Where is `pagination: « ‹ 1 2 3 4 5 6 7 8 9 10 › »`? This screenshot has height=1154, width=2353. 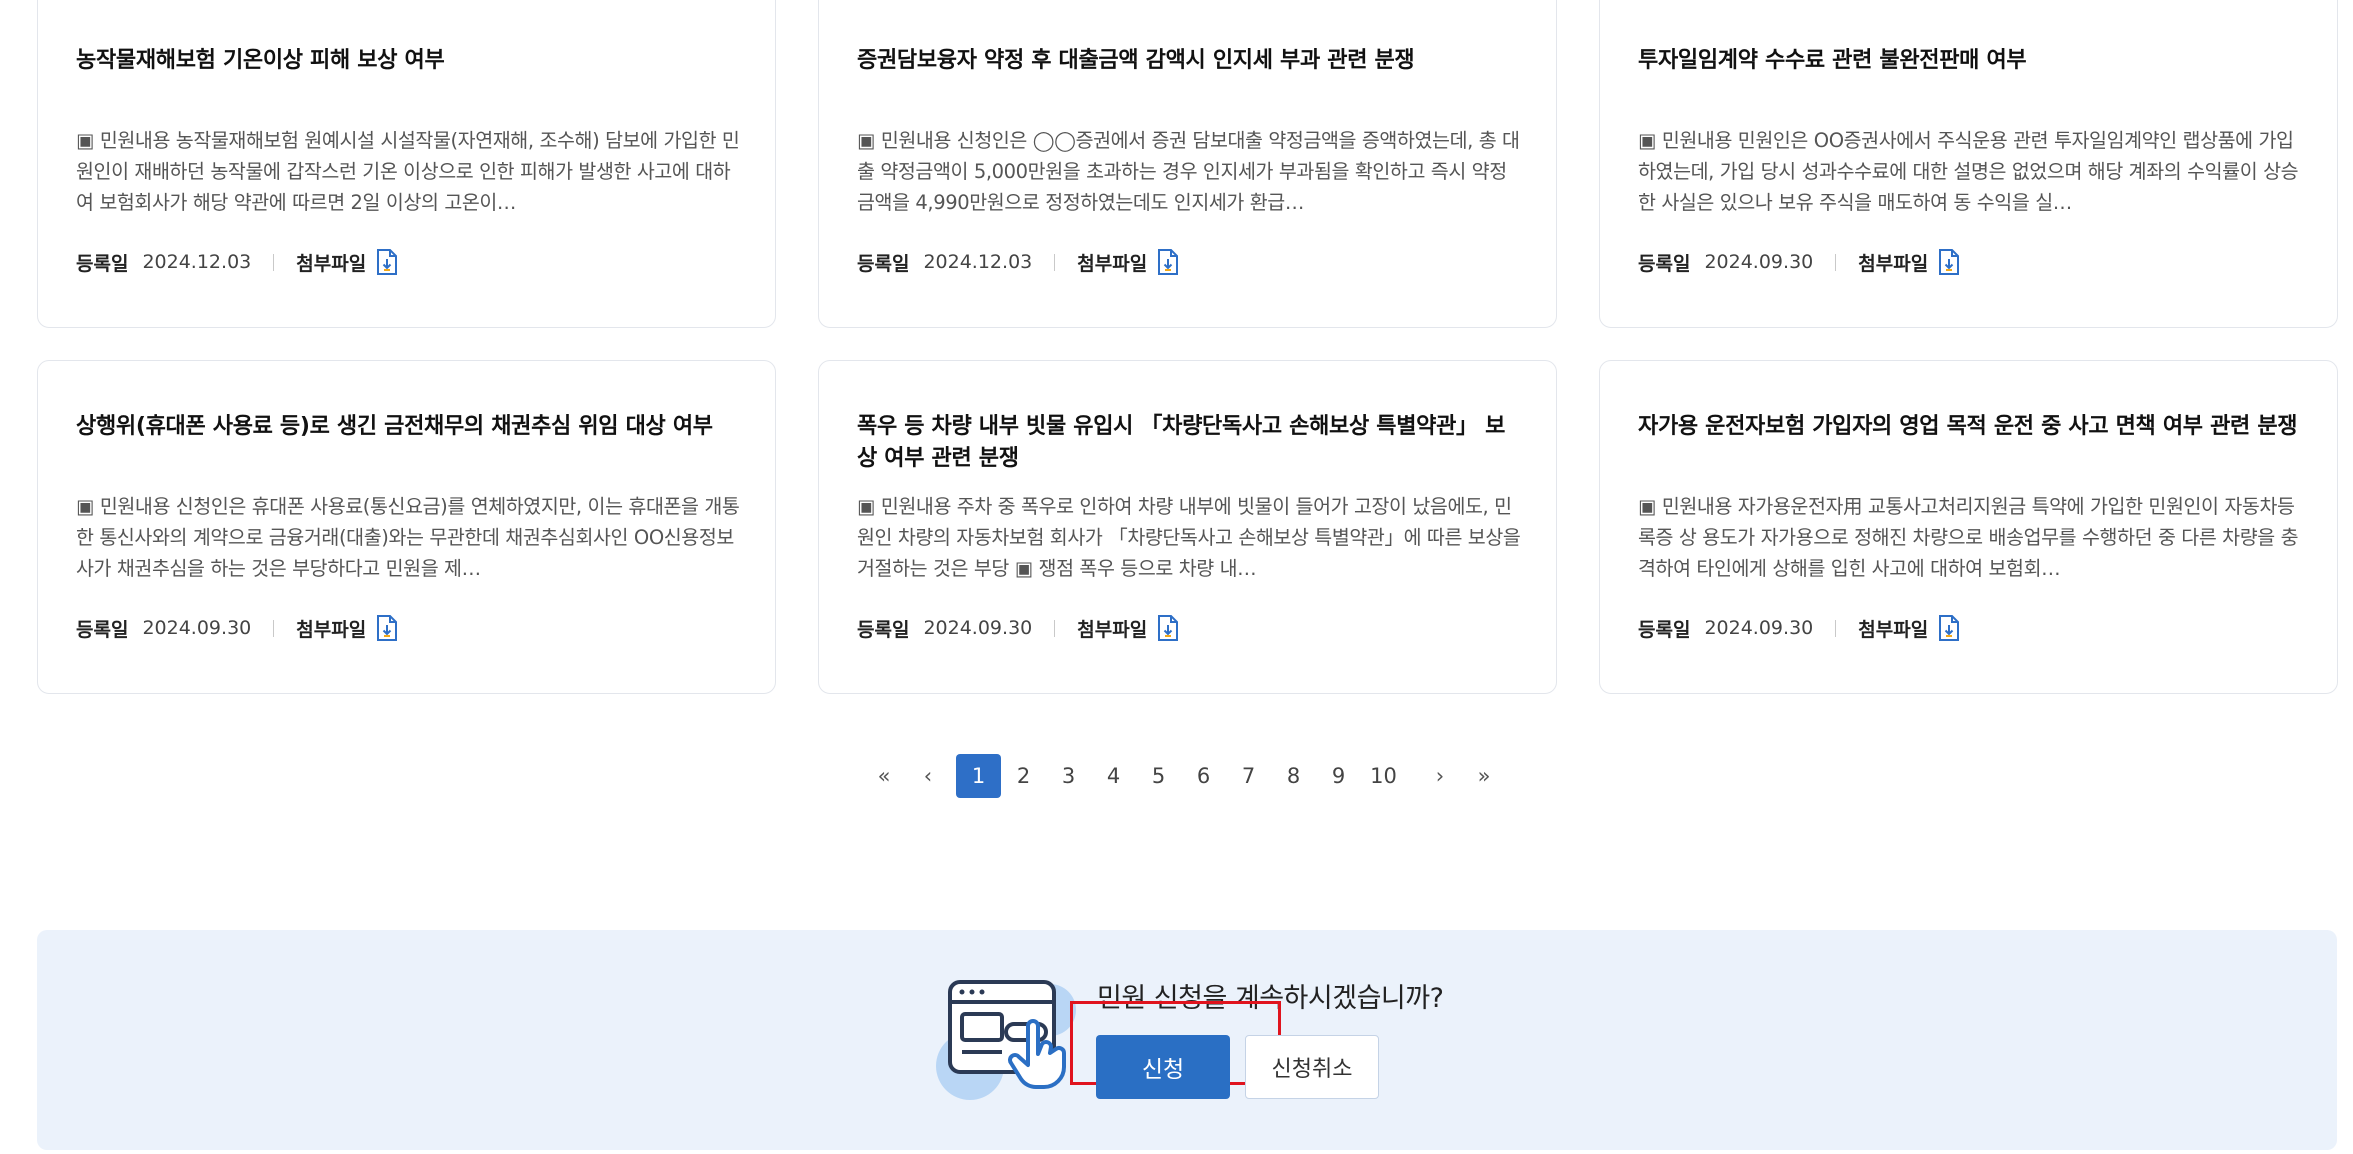 pagination: « ‹ 1 2 3 4 5 6 7 8 9 10 › » is located at coordinates (1184, 776).